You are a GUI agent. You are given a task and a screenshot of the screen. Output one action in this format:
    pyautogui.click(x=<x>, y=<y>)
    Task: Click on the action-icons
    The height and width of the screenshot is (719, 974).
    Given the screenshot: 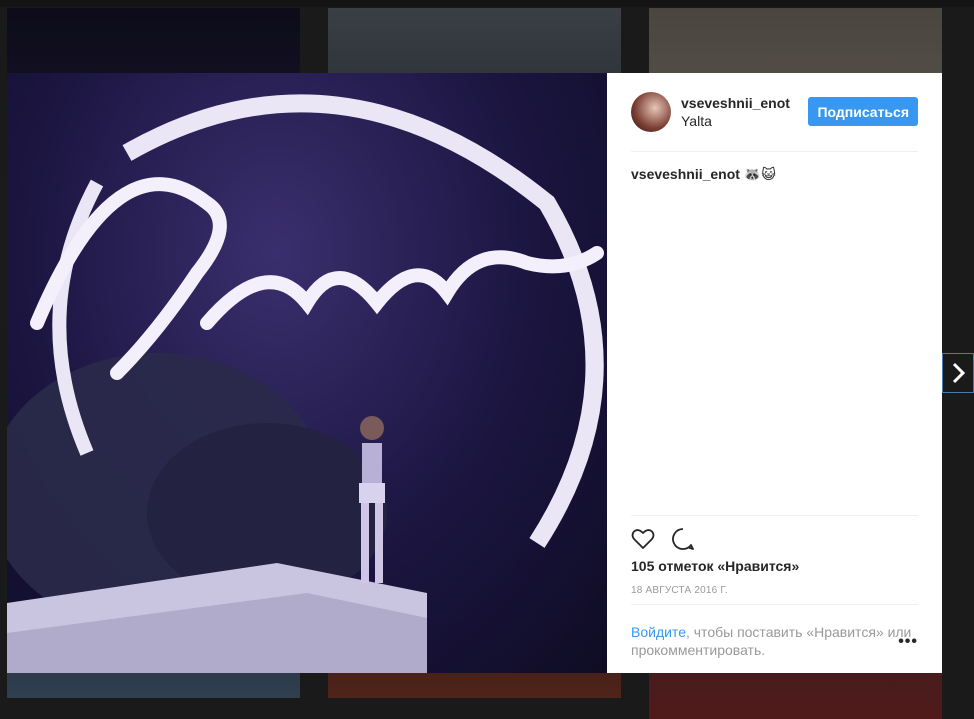 What is the action you would take?
    pyautogui.click(x=774, y=539)
    